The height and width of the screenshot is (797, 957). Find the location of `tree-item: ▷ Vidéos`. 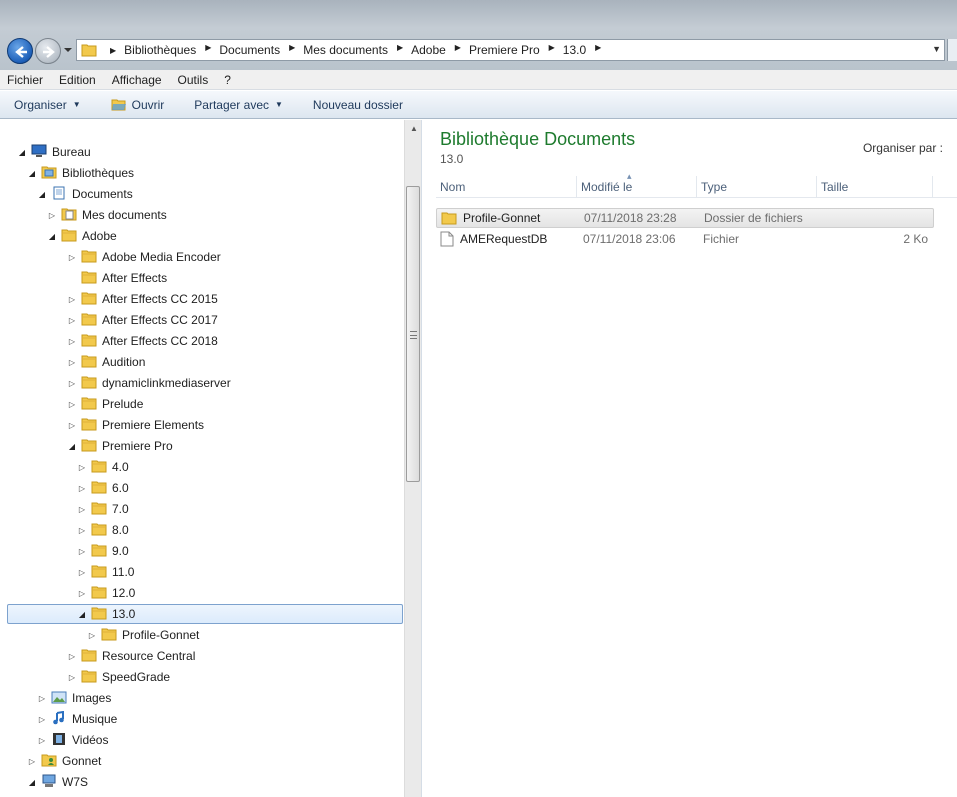

tree-item: ▷ Vidéos is located at coordinates (72, 740).